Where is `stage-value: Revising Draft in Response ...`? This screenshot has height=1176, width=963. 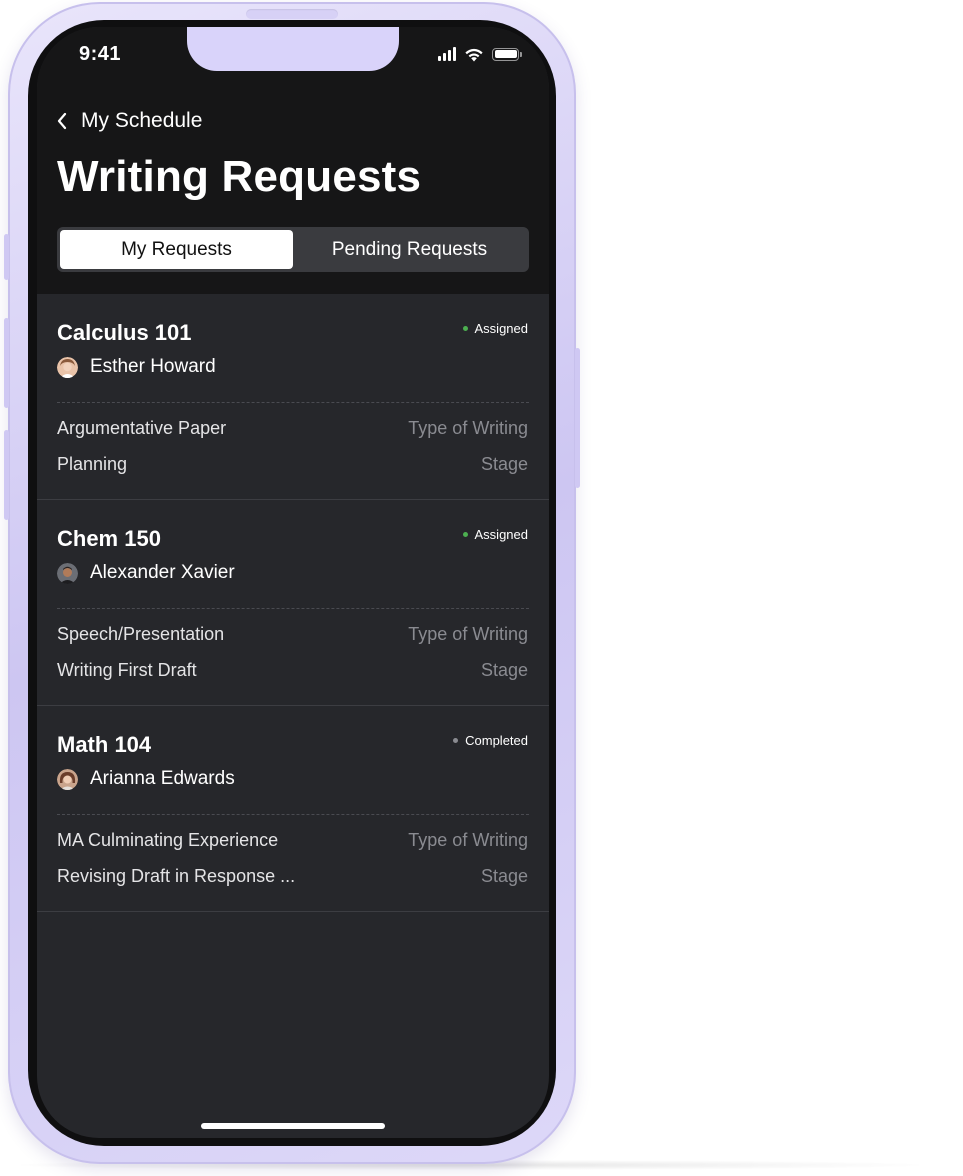
stage-value: Revising Draft in Response ... is located at coordinates (176, 876).